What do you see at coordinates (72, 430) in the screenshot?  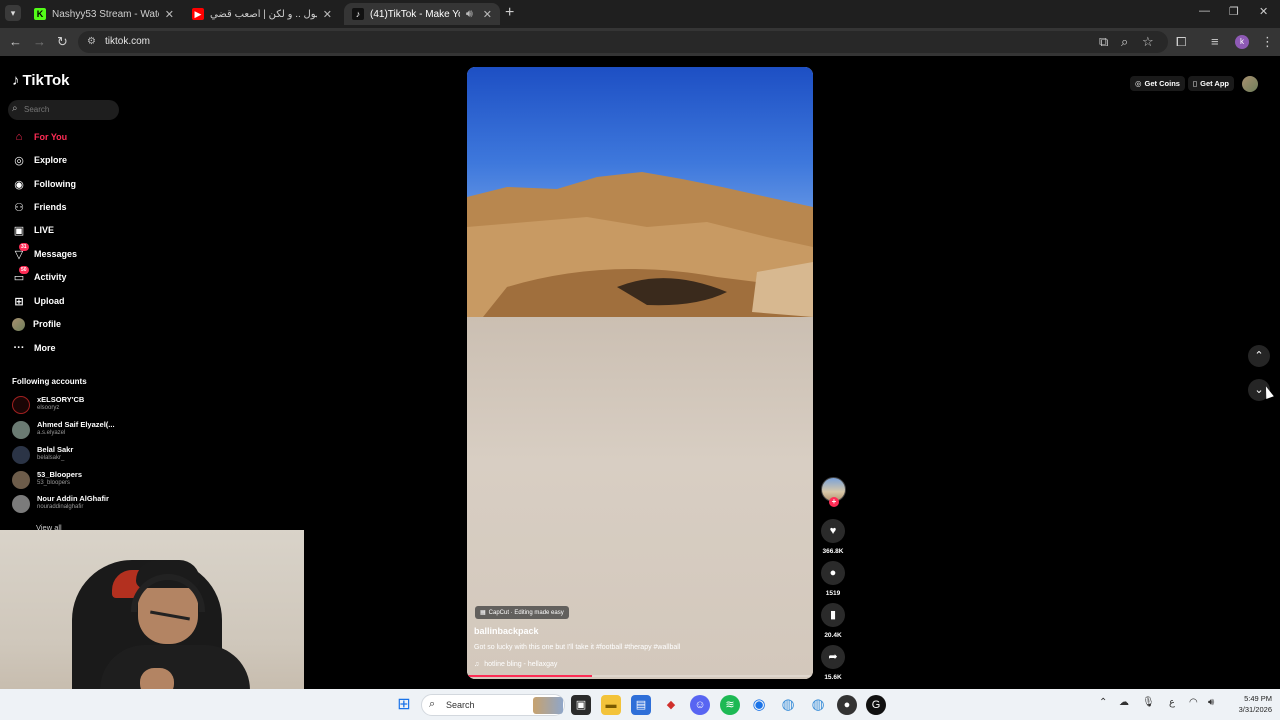 I see `following-account: Ahmed Saif Elyazel(... a.s.elyazel` at bounding box center [72, 430].